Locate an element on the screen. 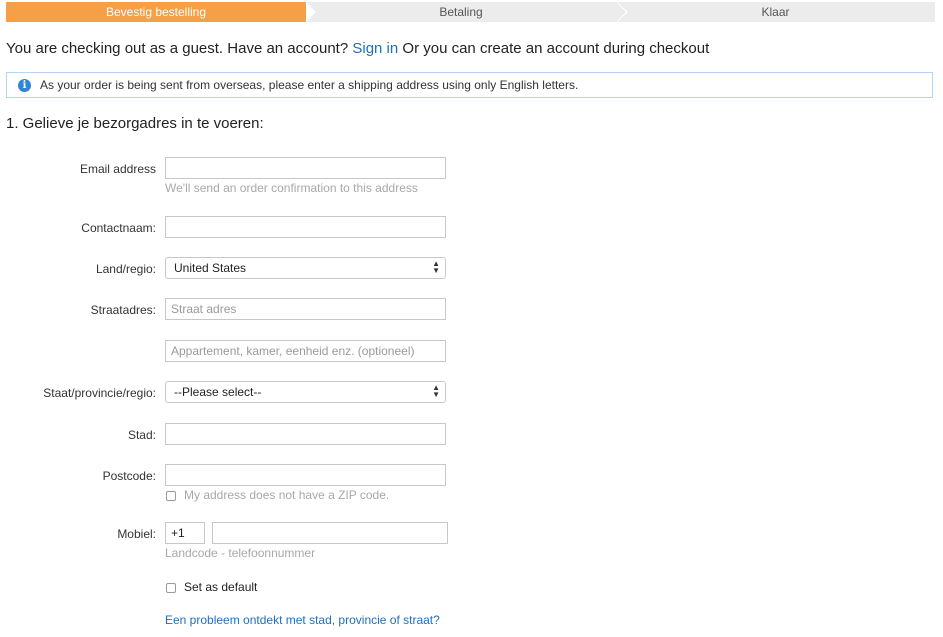 The width and height of the screenshot is (943, 637). country-select-value: United States is located at coordinates (210, 268).